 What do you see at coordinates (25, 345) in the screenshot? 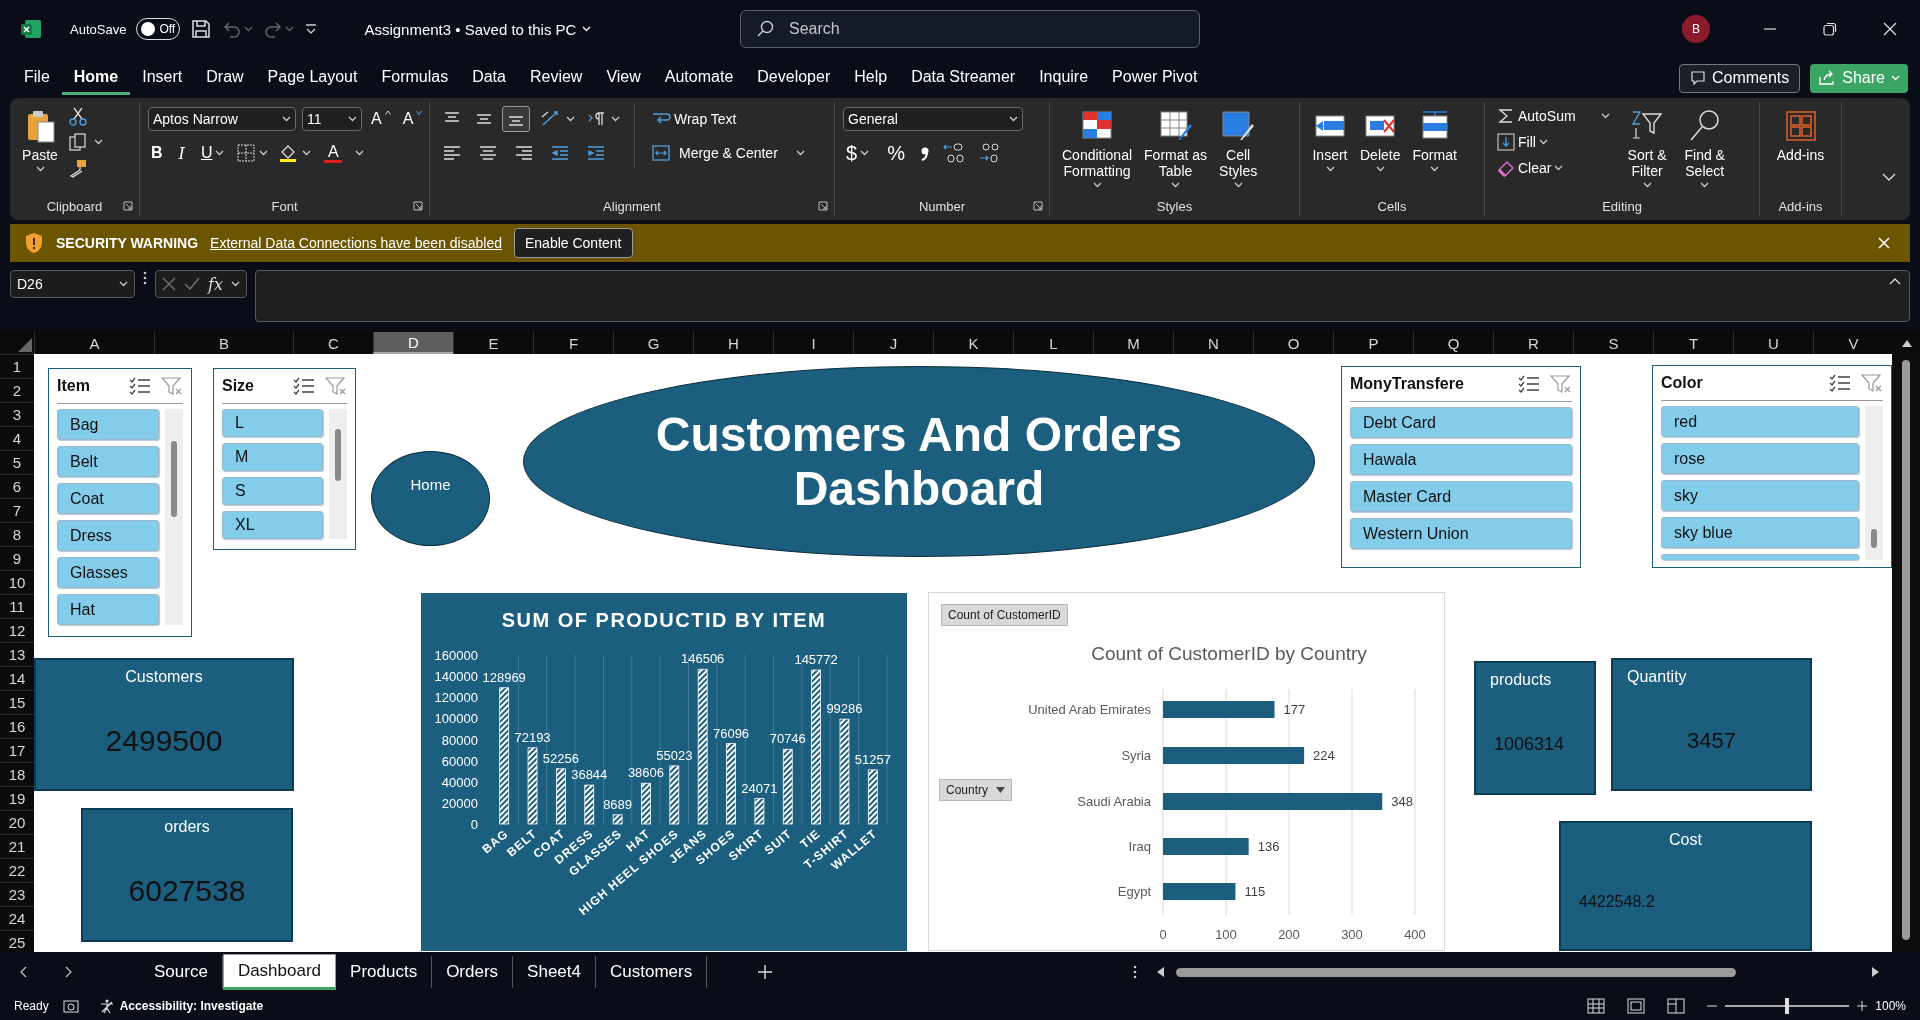
I see `select-all-icon` at bounding box center [25, 345].